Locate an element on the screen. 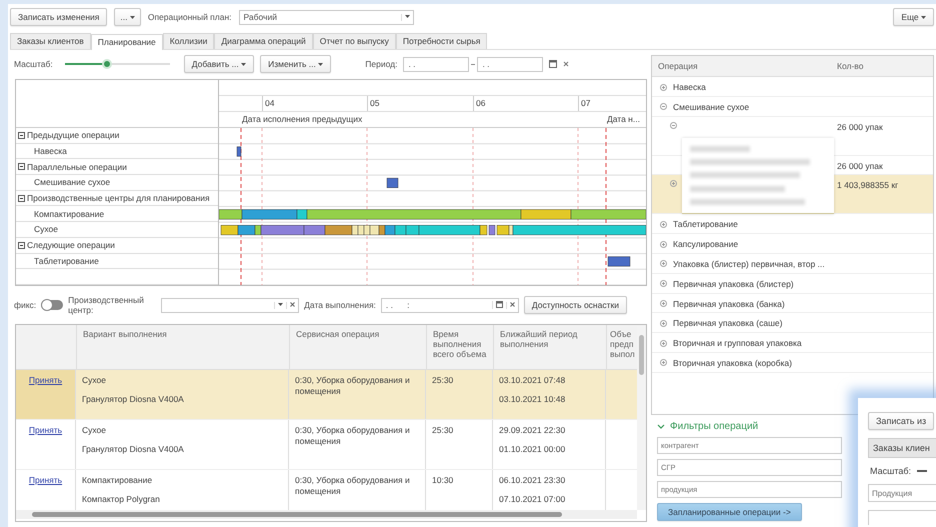  scale-slider is located at coordinates (117, 64).